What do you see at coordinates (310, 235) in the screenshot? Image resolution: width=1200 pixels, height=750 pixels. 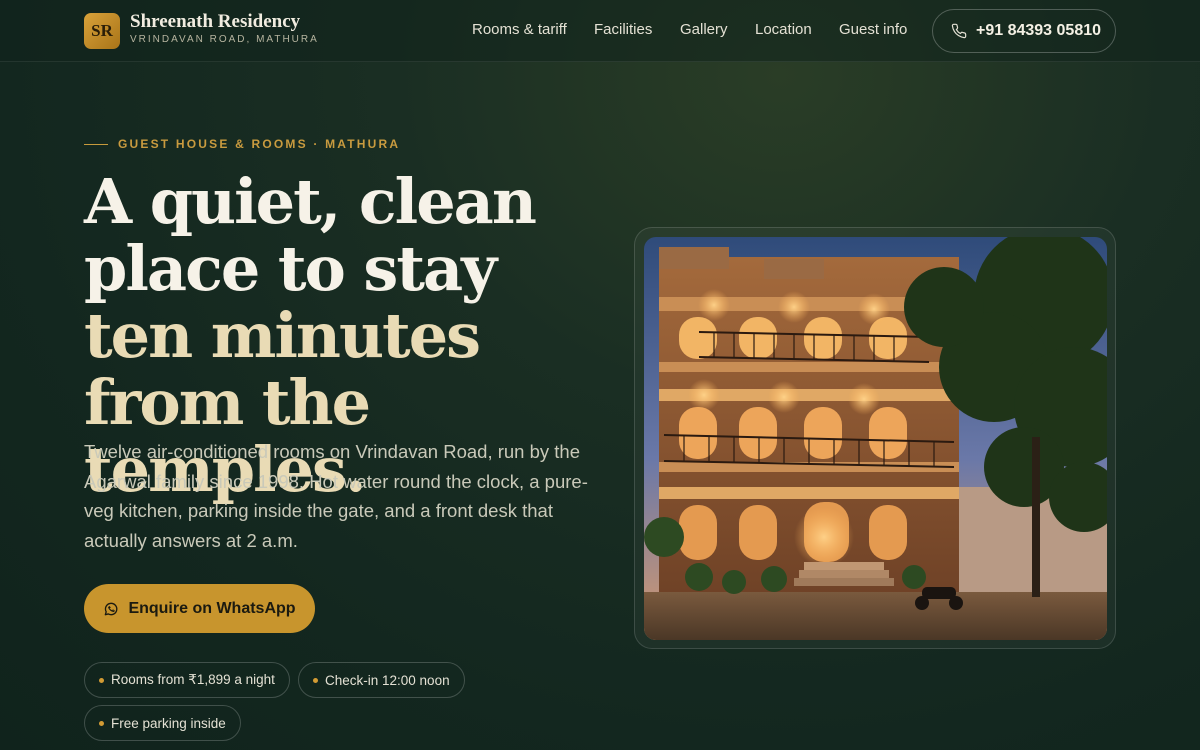 I see `headline-main: A quiet, clean place to stay` at bounding box center [310, 235].